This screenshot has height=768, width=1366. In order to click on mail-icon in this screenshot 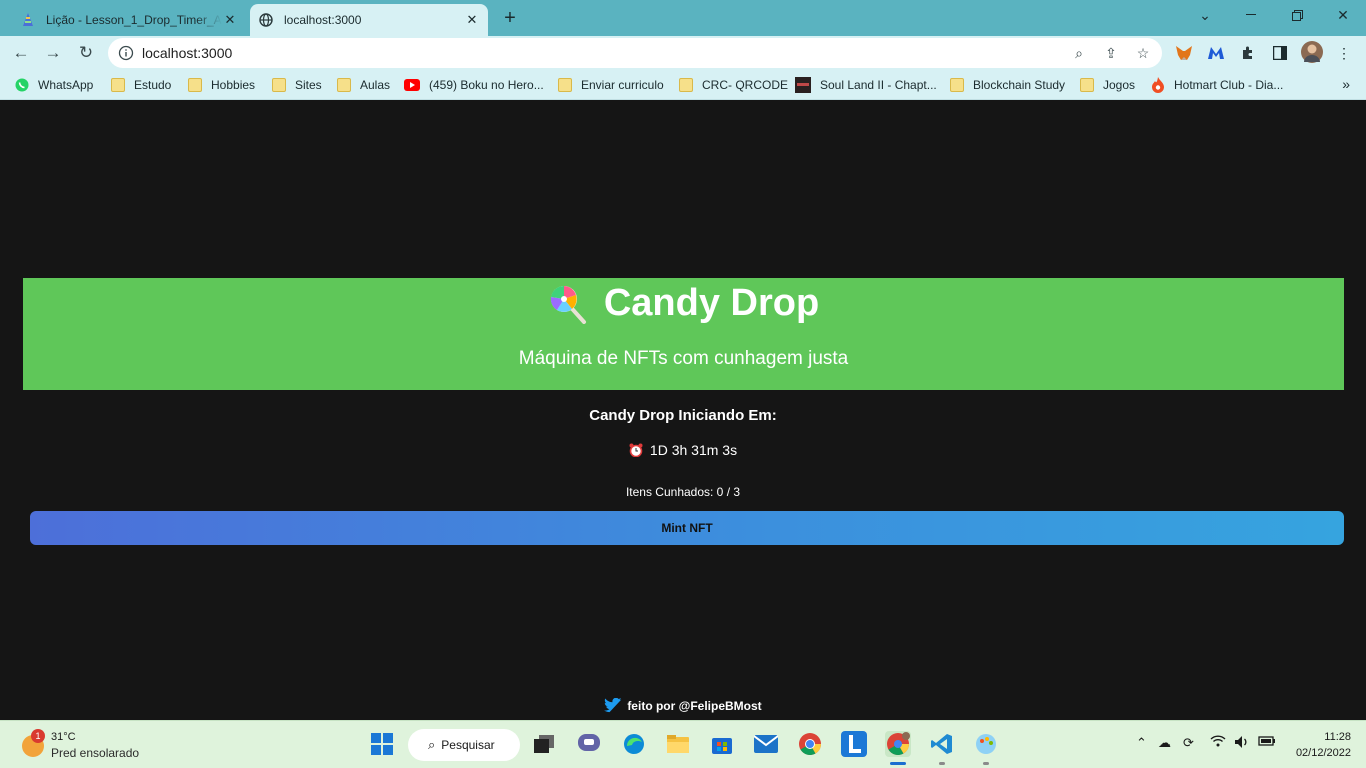, I will do `click(766, 744)`.